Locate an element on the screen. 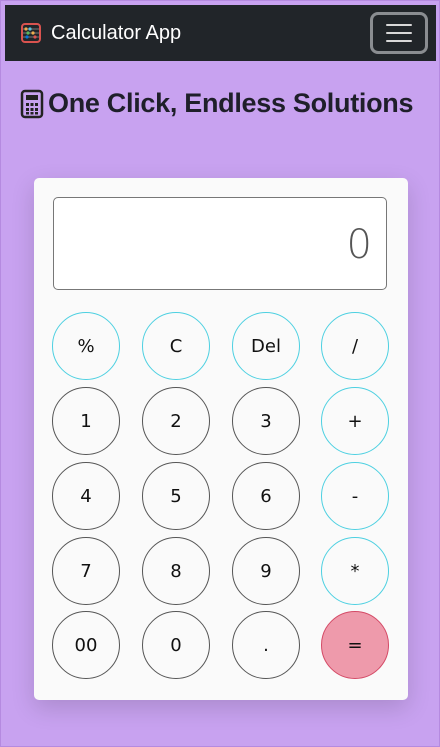 Image resolution: width=440 pixels, height=747 pixels. digit-0-button: 0 is located at coordinates (176, 645).